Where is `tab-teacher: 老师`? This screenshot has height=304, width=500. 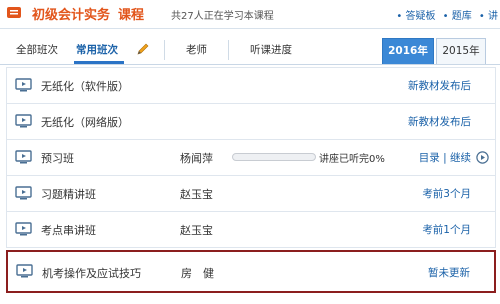 tab-teacher: 老师 is located at coordinates (196, 50).